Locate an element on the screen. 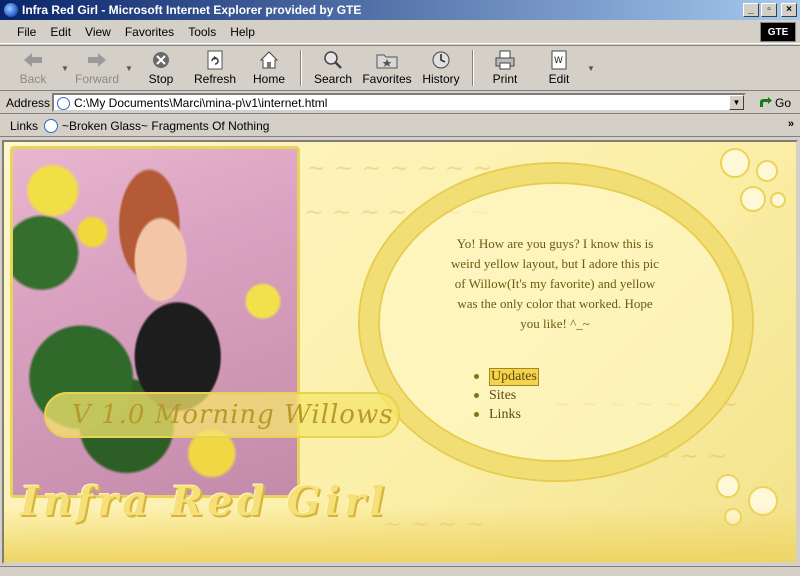  links-label: Links is located at coordinates (24, 125).